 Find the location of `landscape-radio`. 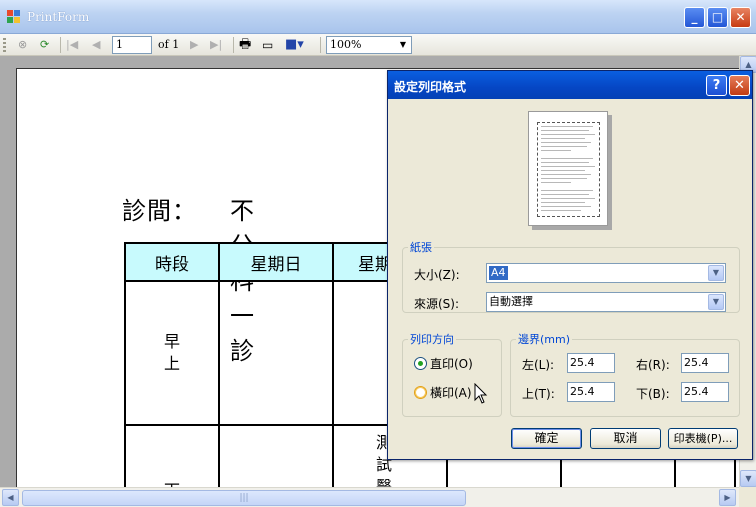

landscape-radio is located at coordinates (420, 392).